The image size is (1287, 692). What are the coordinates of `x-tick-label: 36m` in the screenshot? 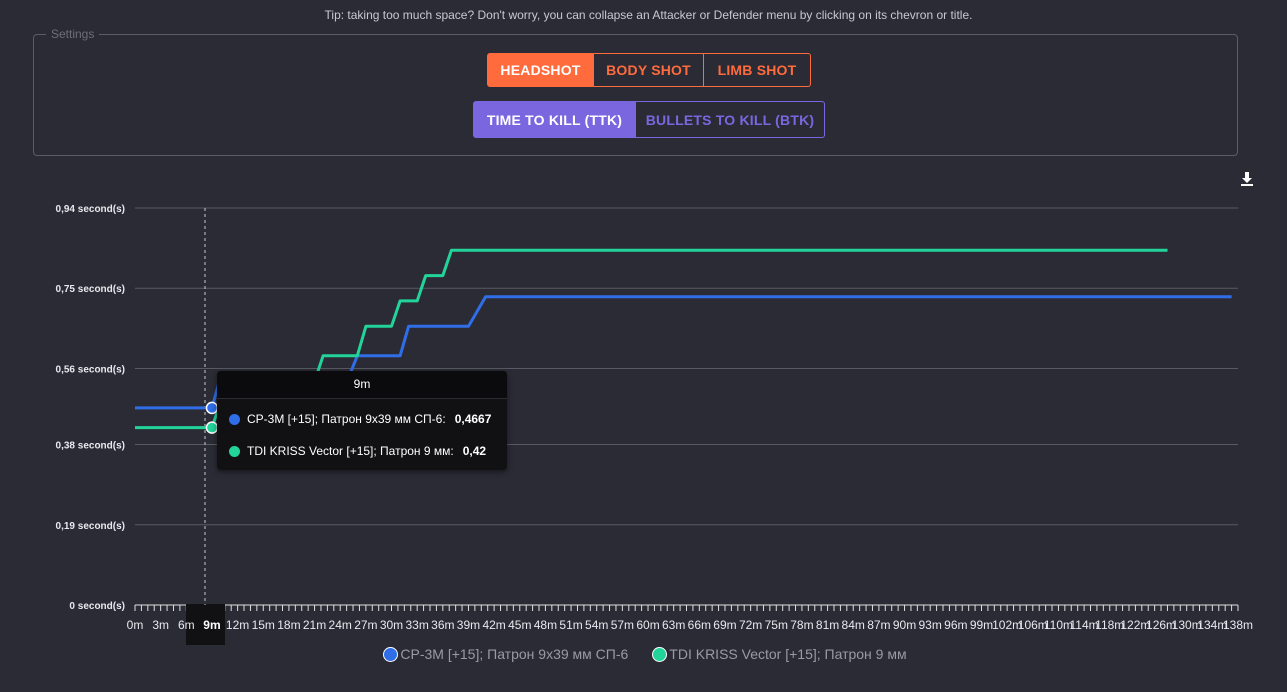 It's located at (442, 625).